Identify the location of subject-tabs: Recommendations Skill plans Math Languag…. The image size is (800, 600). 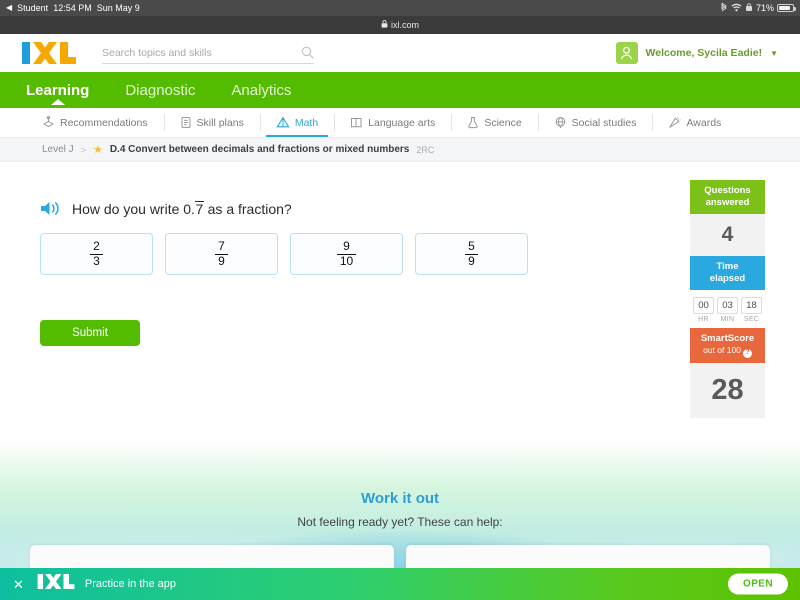
(400, 123).